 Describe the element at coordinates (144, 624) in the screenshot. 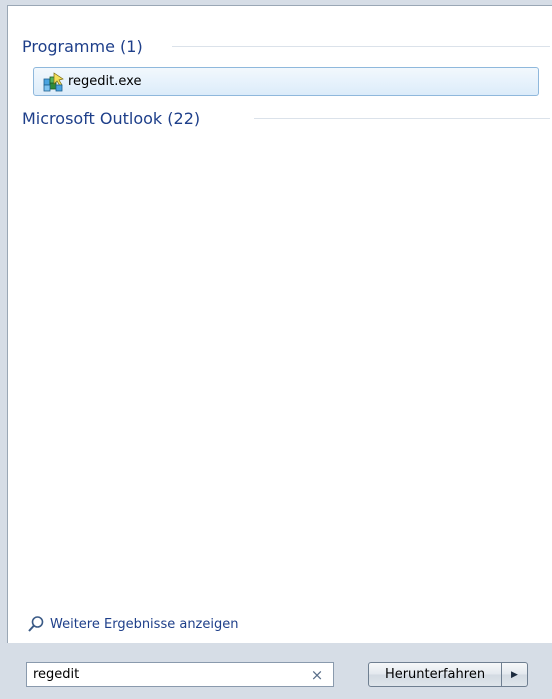

I see `see-more-results-label: Weitere Ergebnisse anzeigen` at that location.